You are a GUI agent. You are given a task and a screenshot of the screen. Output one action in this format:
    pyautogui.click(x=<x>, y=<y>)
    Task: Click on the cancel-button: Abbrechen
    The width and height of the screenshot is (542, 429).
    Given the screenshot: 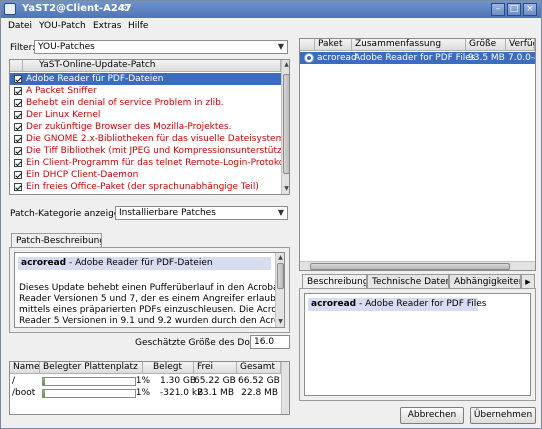 What is the action you would take?
    pyautogui.click(x=432, y=415)
    